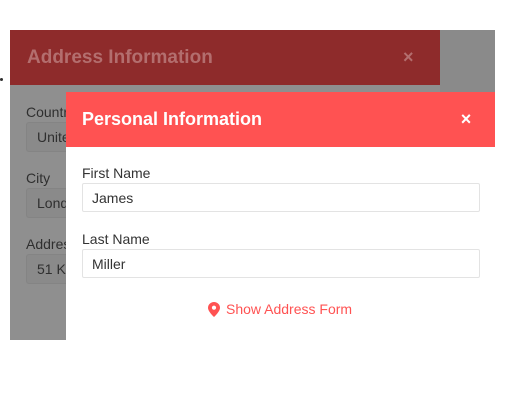 This screenshot has width=505, height=399. I want to click on address-modal-title: Address Information, so click(120, 57).